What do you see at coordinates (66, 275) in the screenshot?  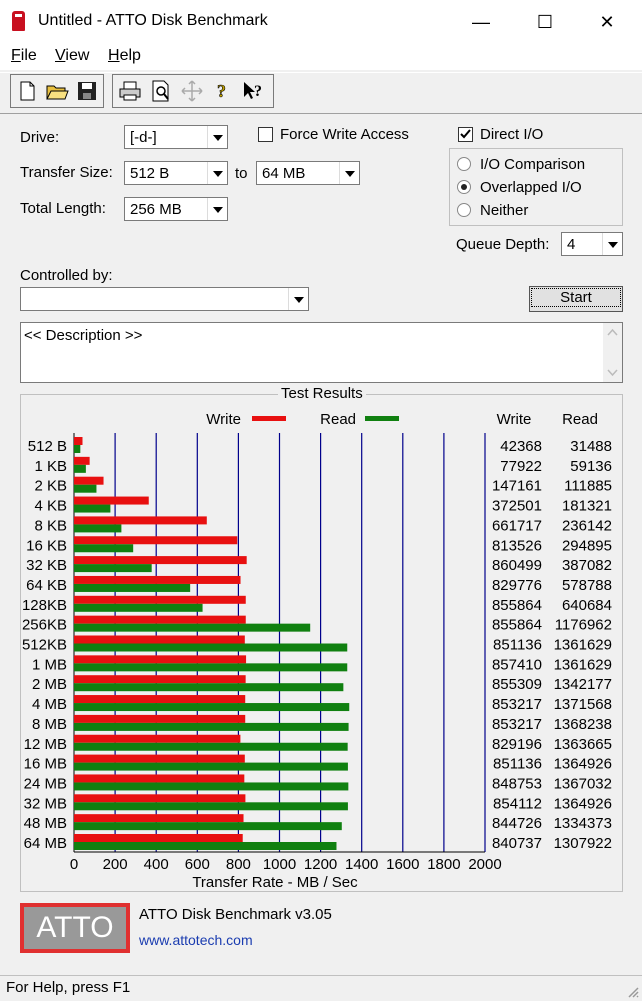 I see `controlled-by-label: Controlled by:` at bounding box center [66, 275].